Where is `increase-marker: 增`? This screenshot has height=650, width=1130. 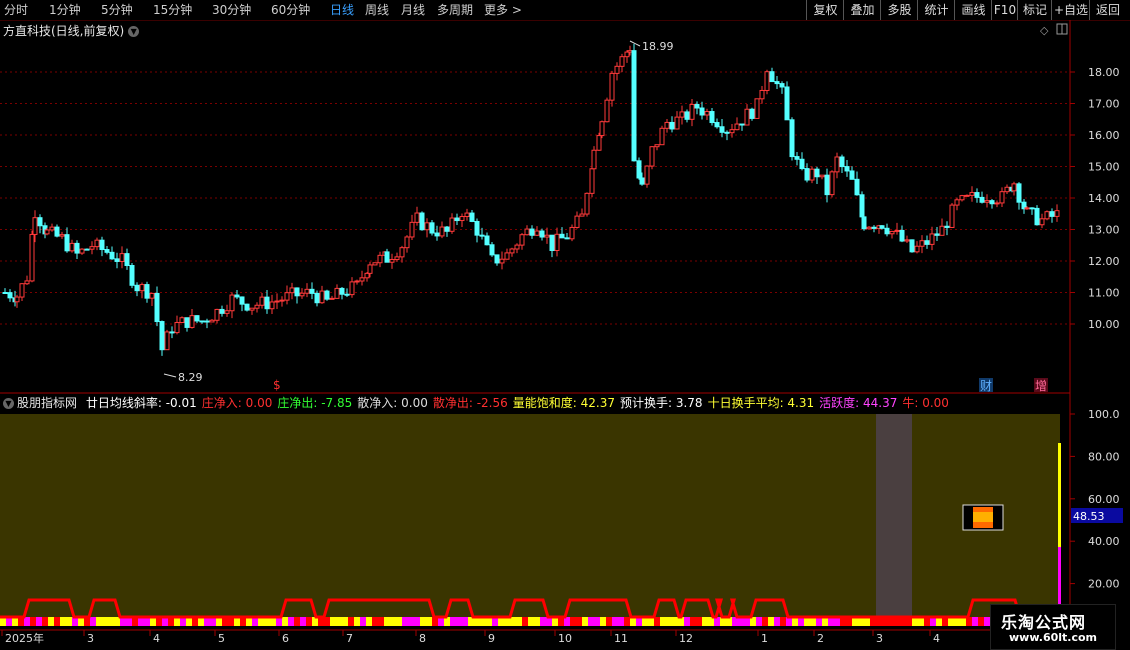
increase-marker: 增 is located at coordinates (1041, 386).